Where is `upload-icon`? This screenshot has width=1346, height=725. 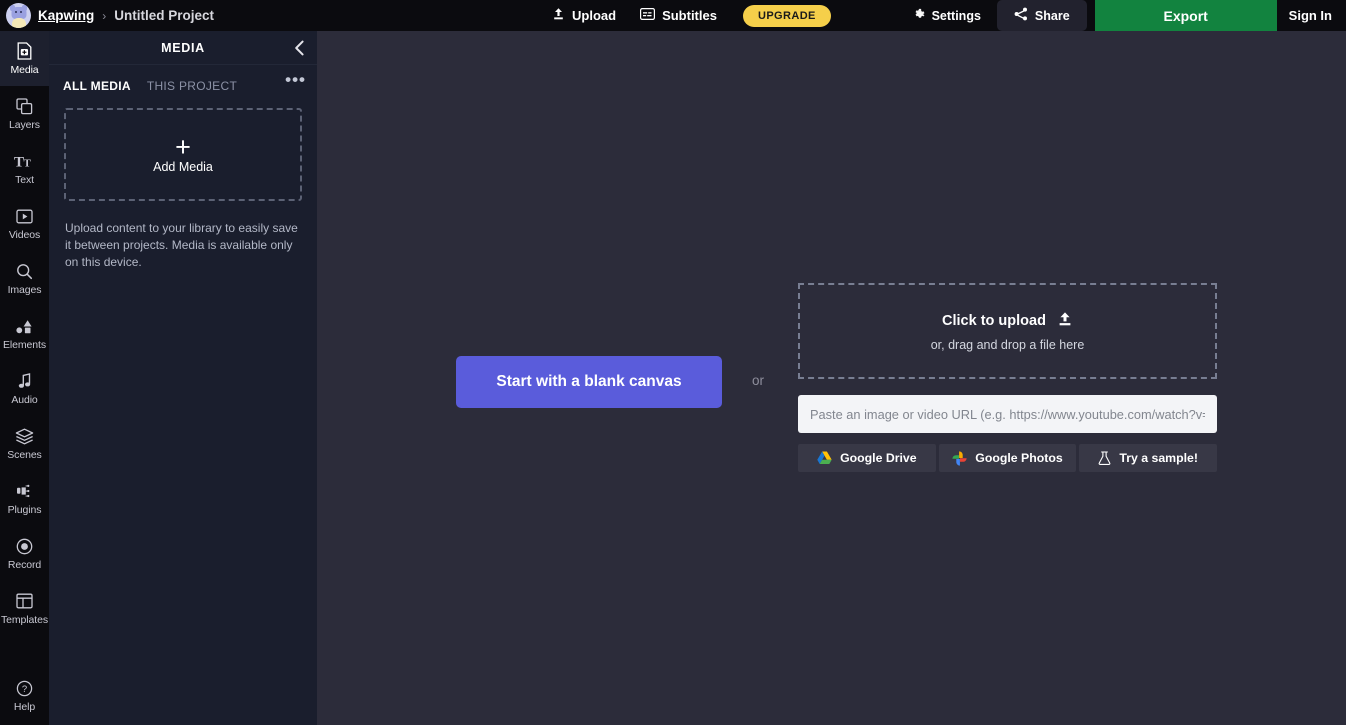
upload-icon is located at coordinates (558, 15).